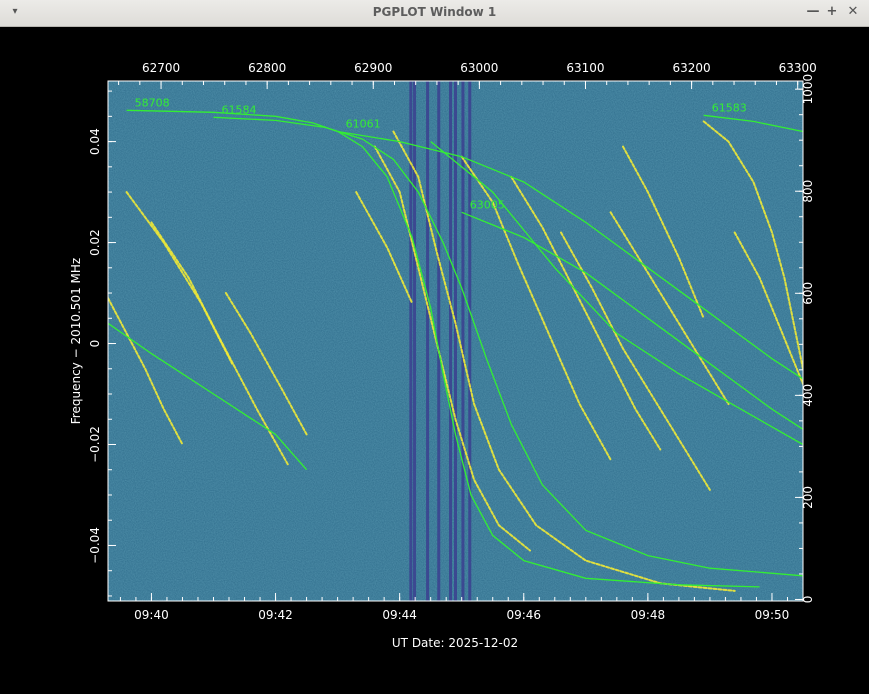  I want to click on close-icon: ✕, so click(853, 12).